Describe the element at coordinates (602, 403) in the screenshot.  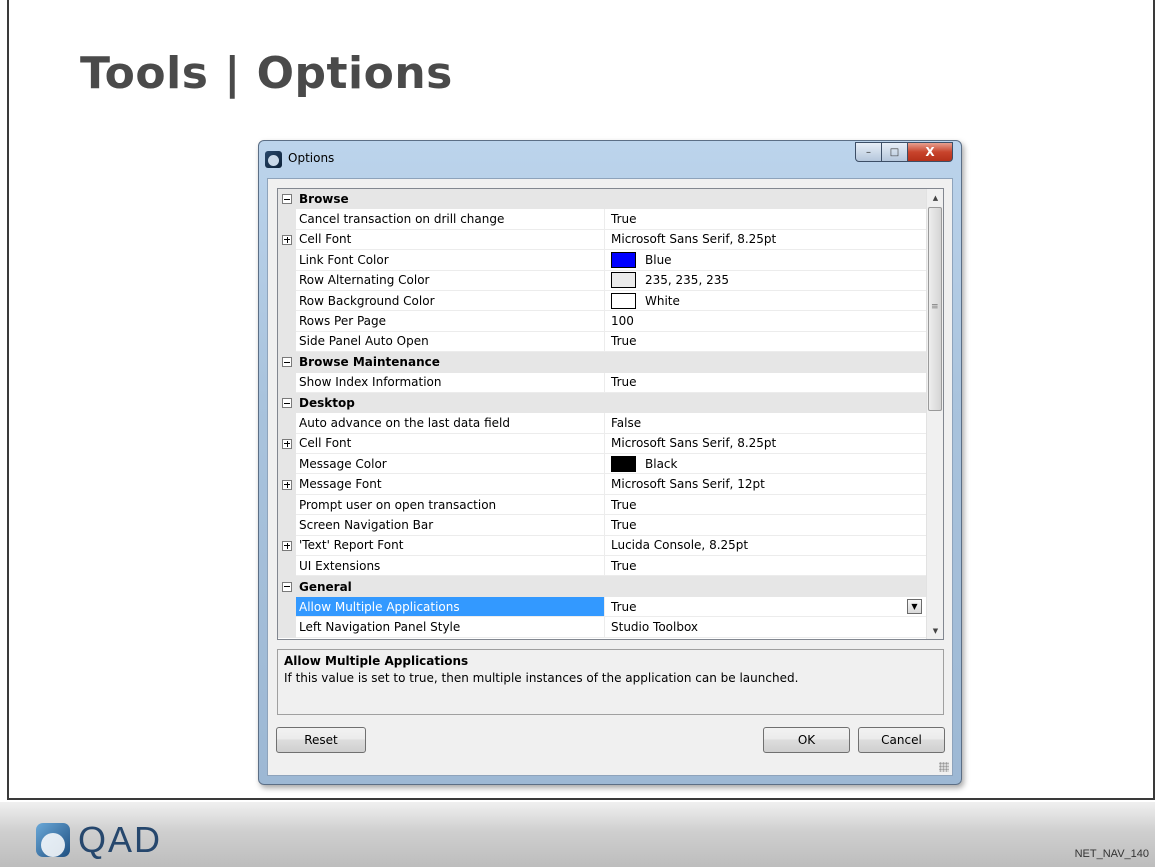
I see `category-row: Desktop` at that location.